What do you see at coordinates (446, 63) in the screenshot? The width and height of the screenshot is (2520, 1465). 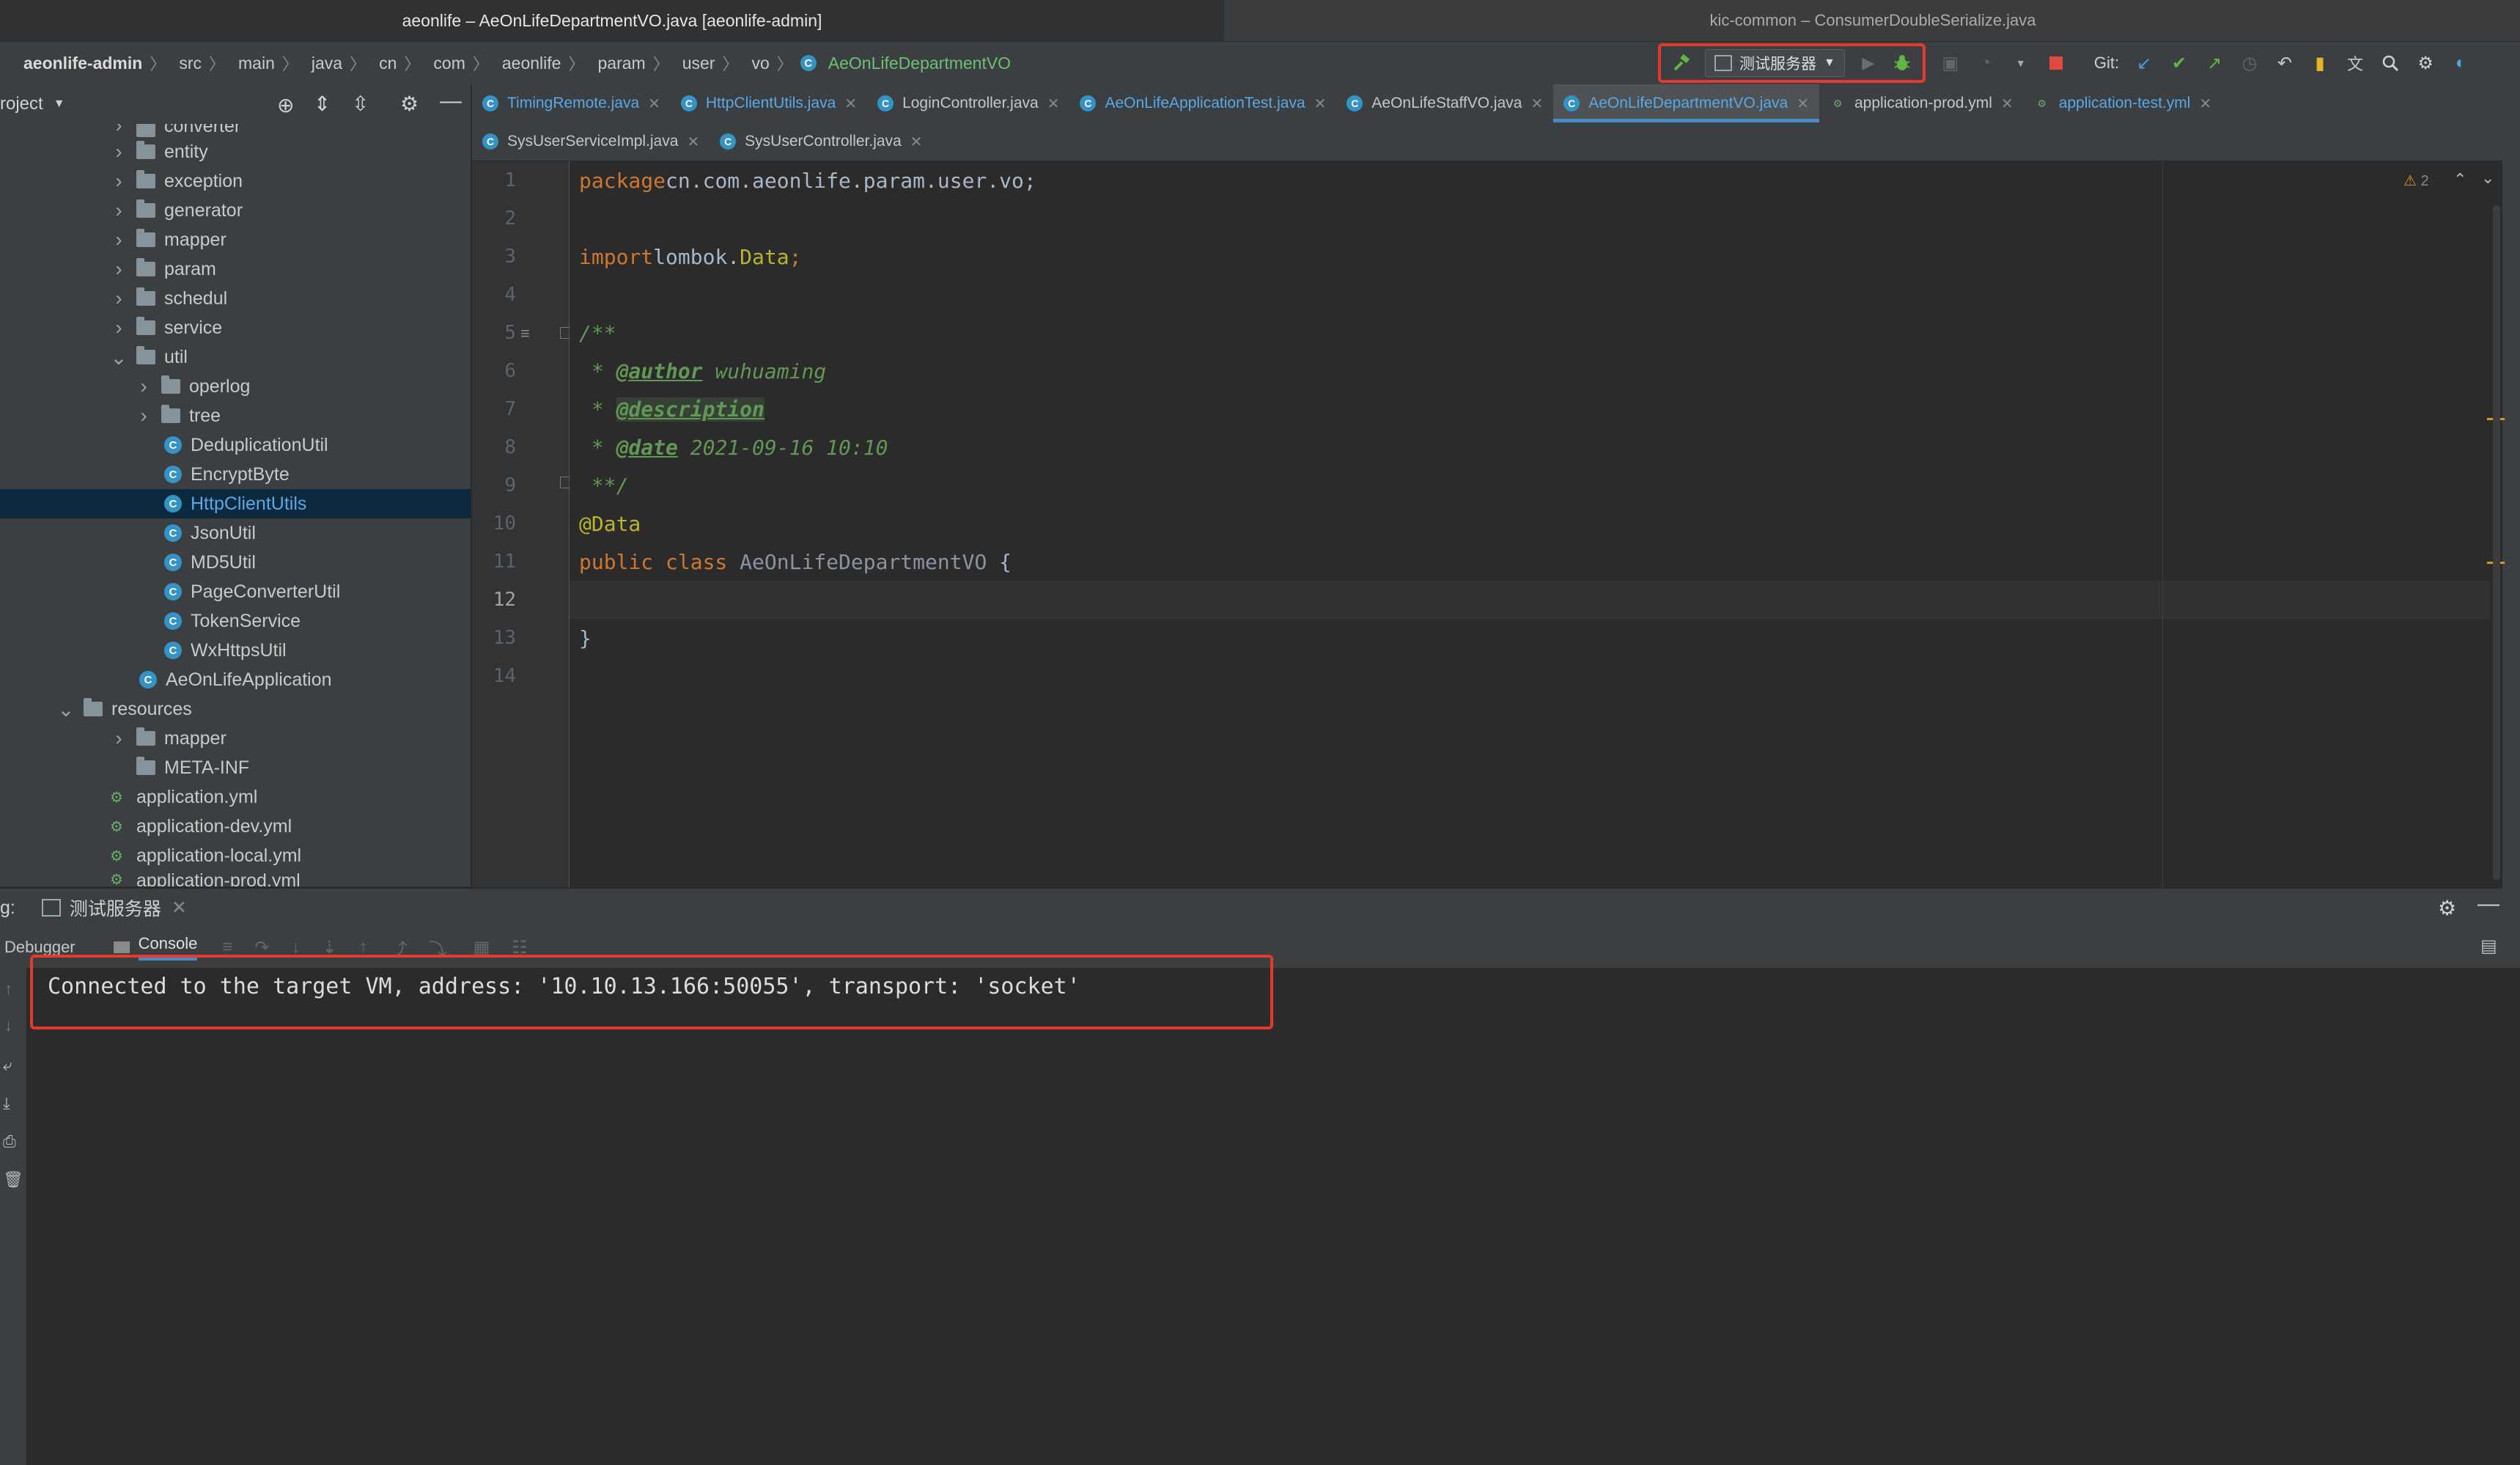 I see `breadcrumb-item: com` at bounding box center [446, 63].